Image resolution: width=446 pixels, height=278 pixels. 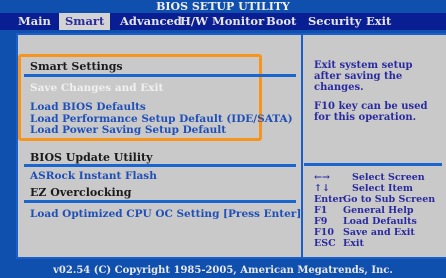 I want to click on key-arrows-lr: ←→, so click(x=322, y=177).